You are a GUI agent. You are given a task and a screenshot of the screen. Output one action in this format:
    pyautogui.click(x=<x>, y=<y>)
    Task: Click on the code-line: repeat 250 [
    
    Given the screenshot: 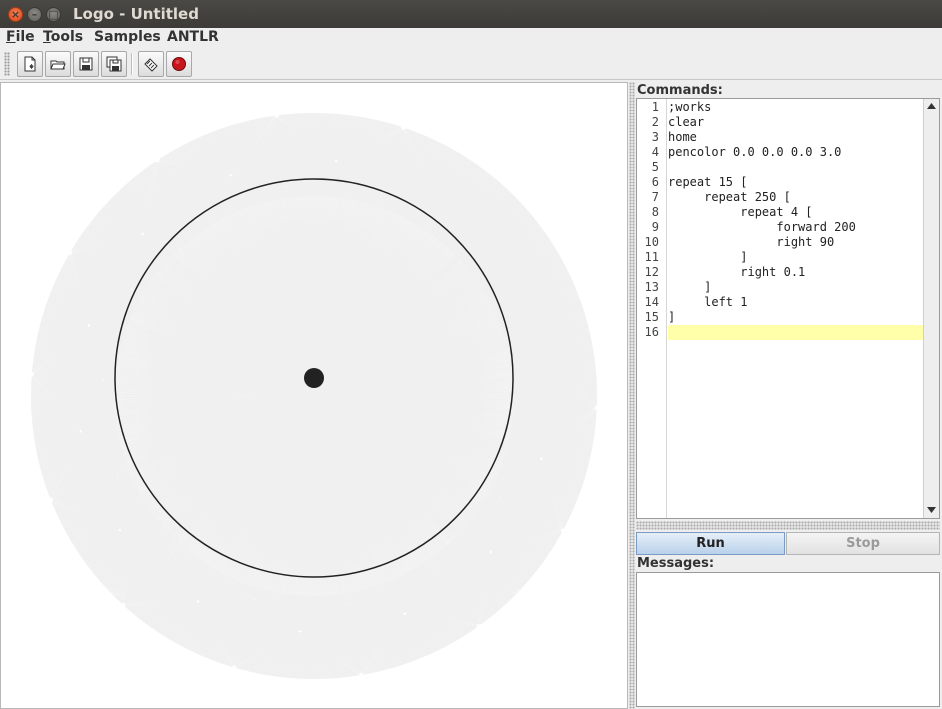 What is the action you would take?
    pyautogui.click(x=729, y=197)
    